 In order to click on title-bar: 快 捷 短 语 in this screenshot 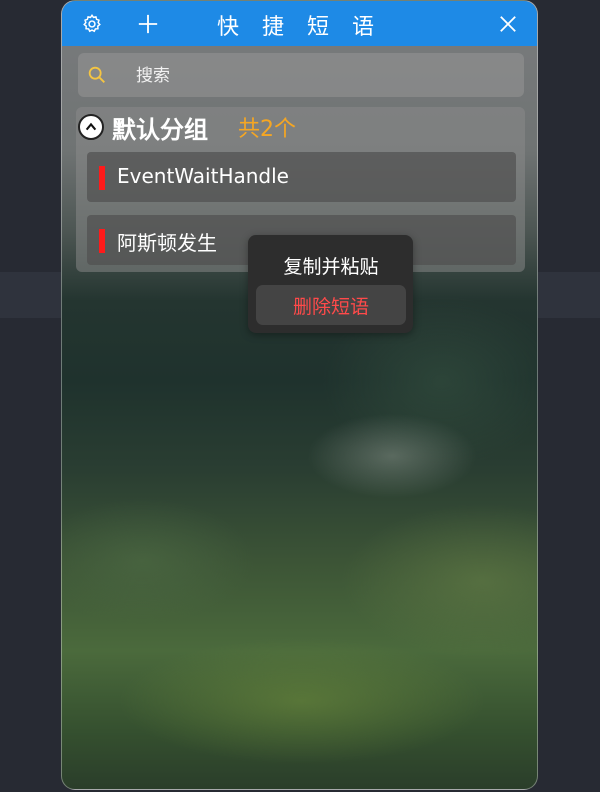, I will do `click(299, 23)`.